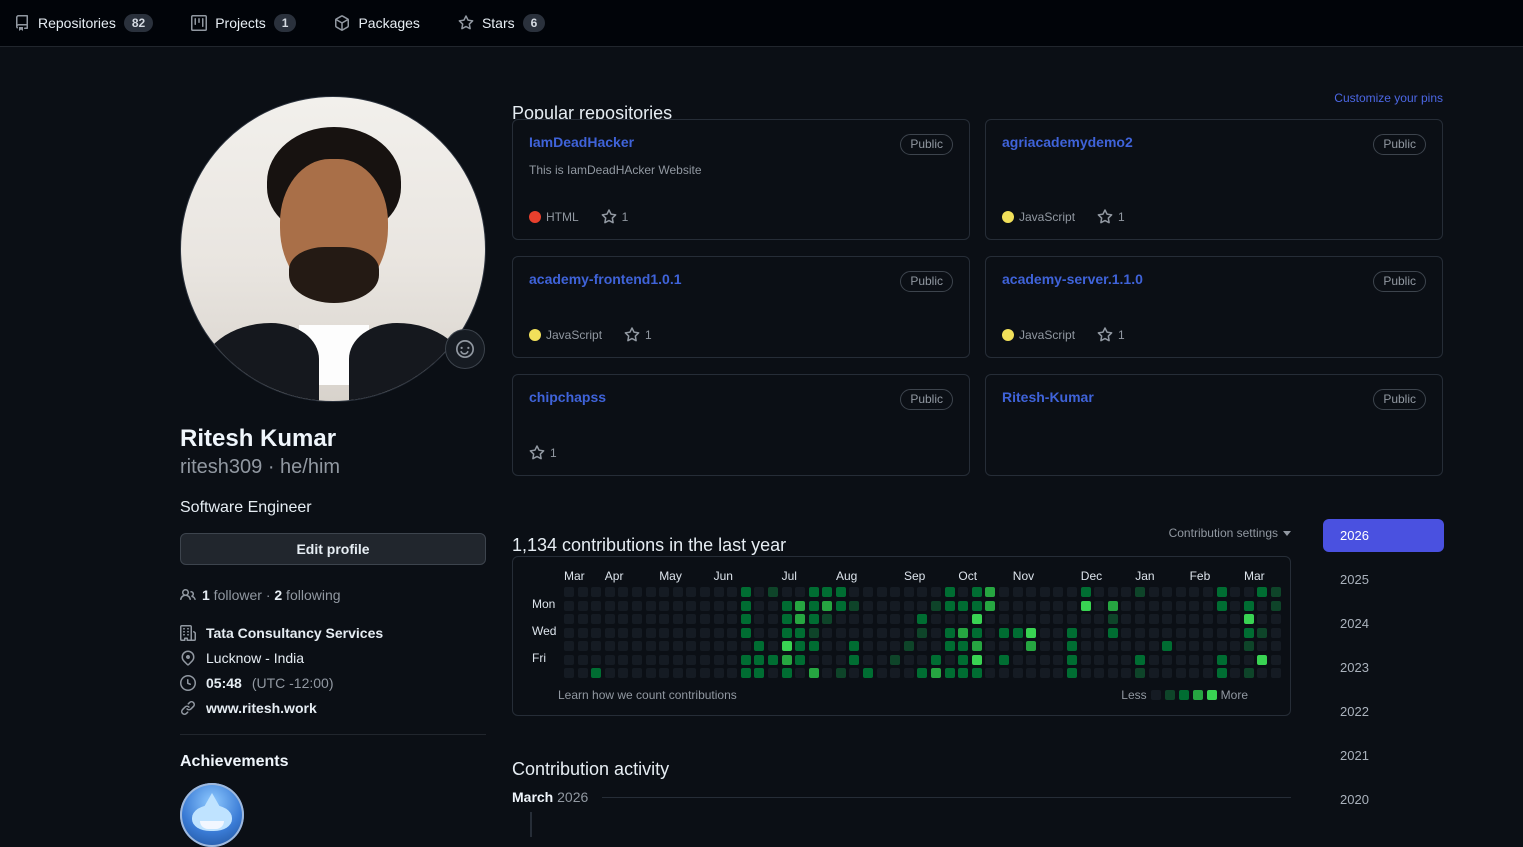 The width and height of the screenshot is (1523, 847). Describe the element at coordinates (212, 815) in the screenshot. I see `achievement-badge-pull-shark` at that location.